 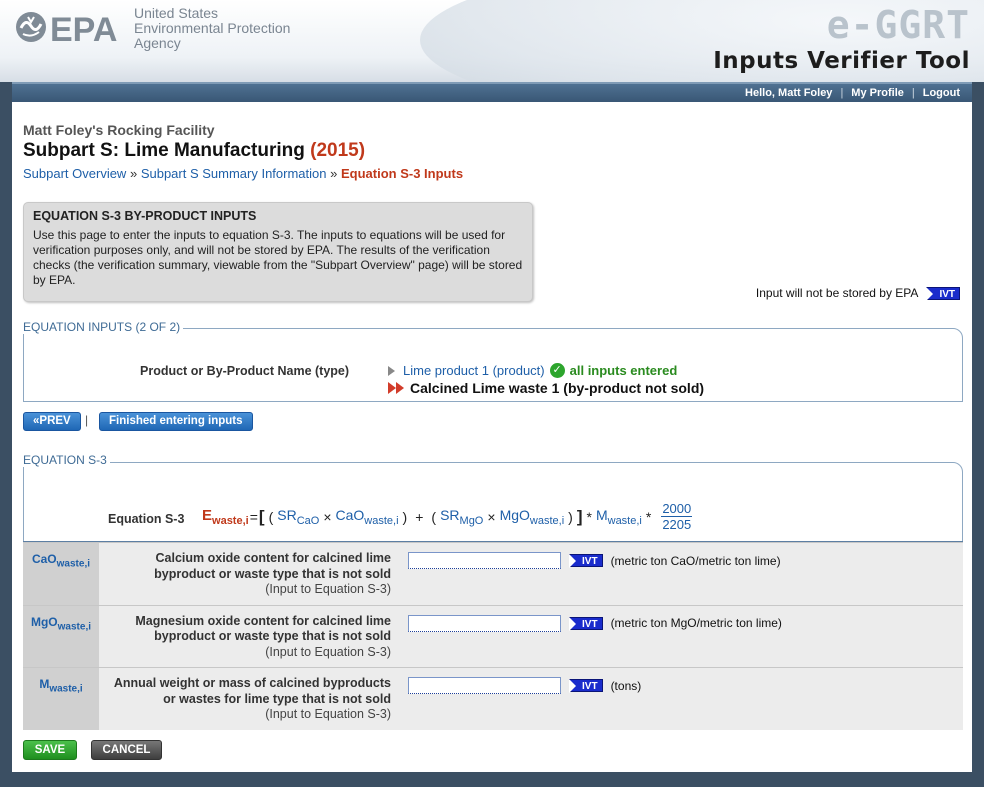 I want to click on eq-sr-mgo: SRMgO, so click(x=462, y=517).